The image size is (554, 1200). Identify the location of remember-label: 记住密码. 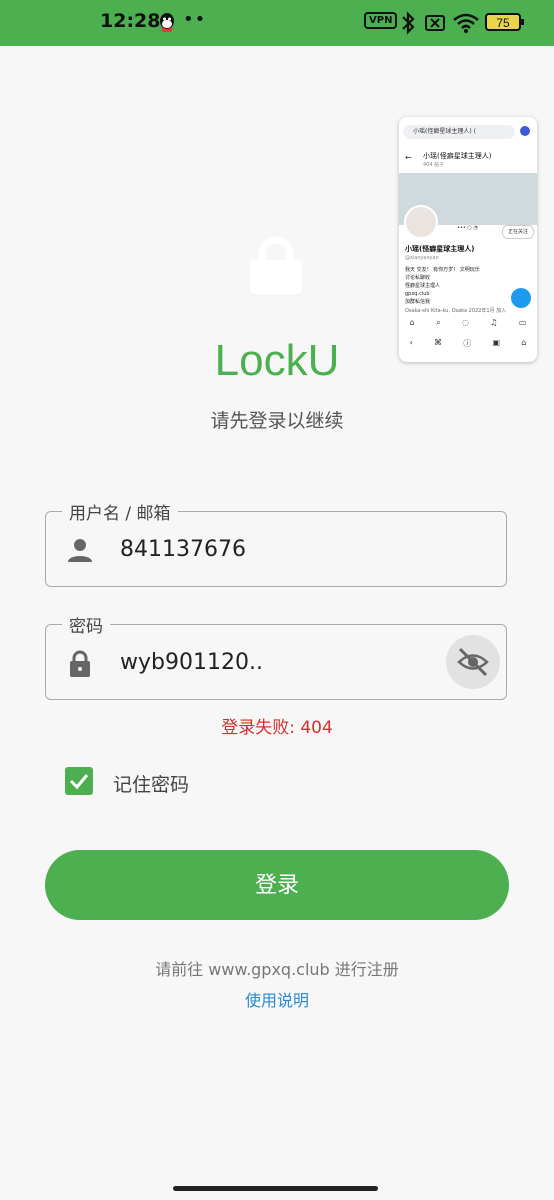
(151, 785).